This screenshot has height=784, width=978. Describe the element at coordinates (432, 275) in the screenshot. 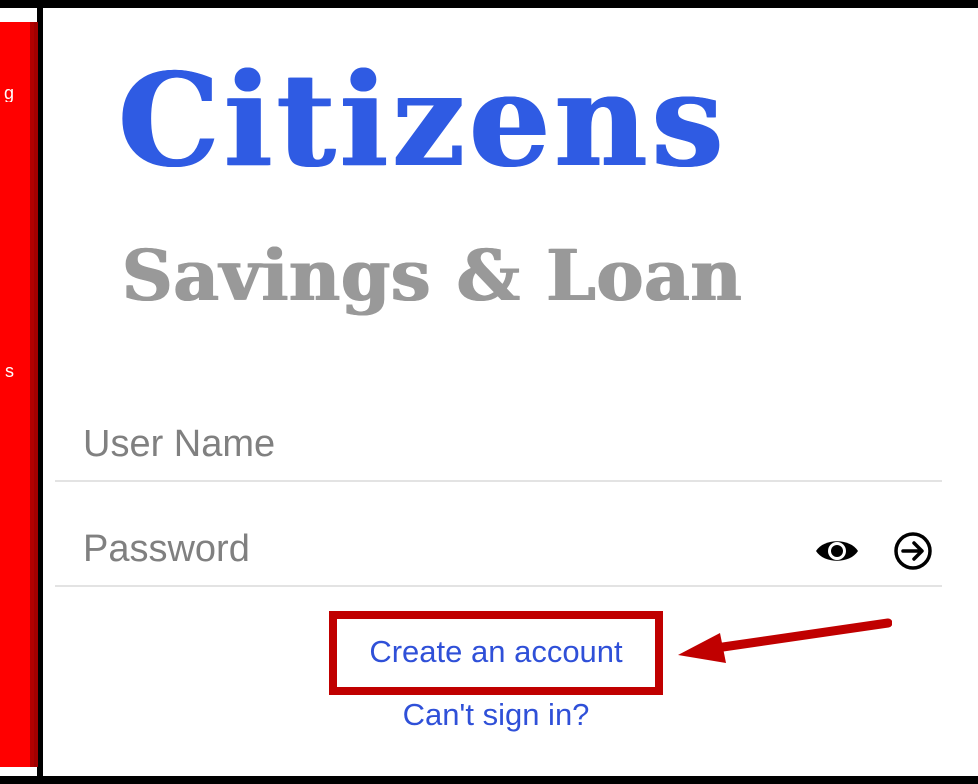

I see `logo-subtitle: Savings & Loan` at that location.